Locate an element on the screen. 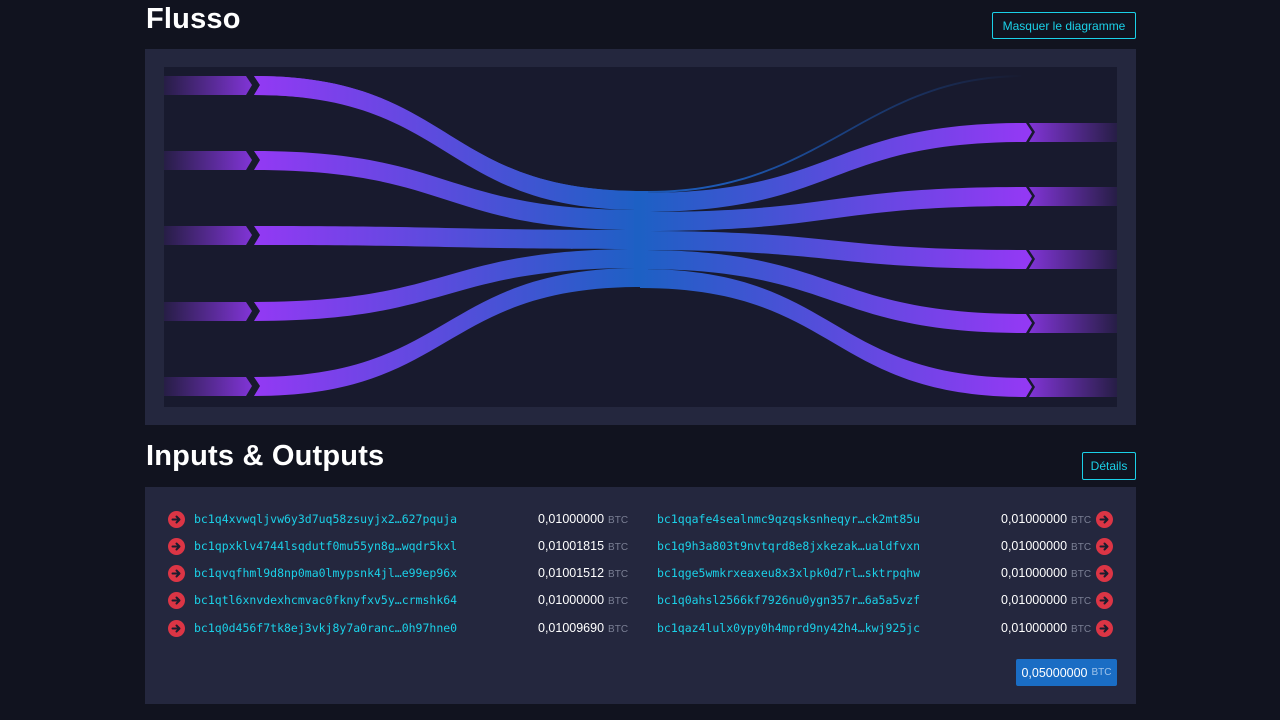  input-amount: 0,01001512 BTC is located at coordinates (583, 573).